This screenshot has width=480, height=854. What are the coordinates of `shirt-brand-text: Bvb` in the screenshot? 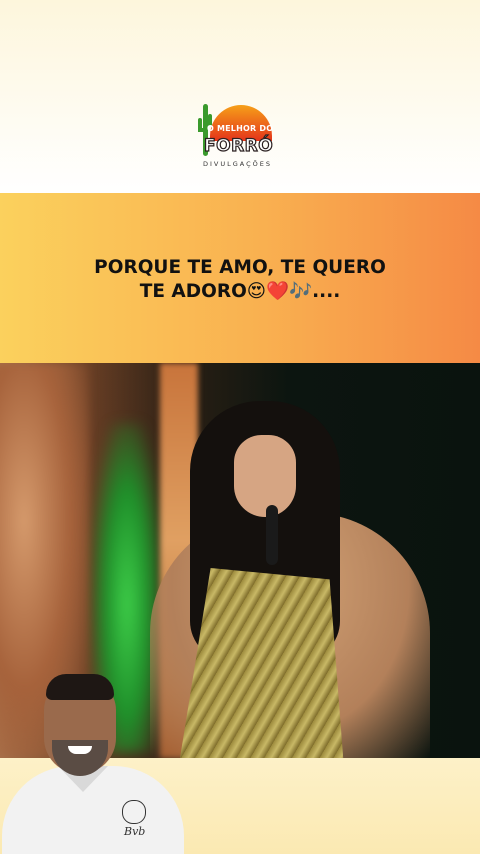 It's located at (135, 831).